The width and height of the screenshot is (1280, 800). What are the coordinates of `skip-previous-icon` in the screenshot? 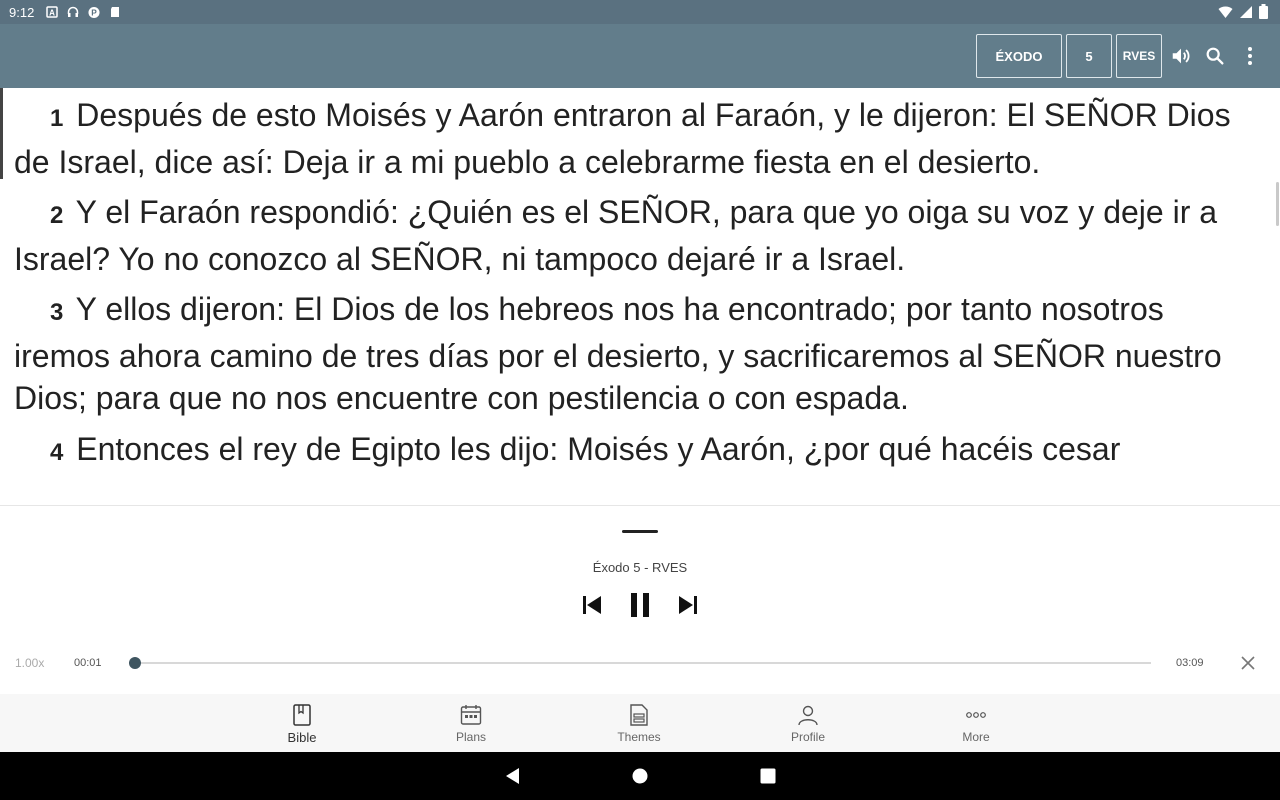 It's located at (592, 605).